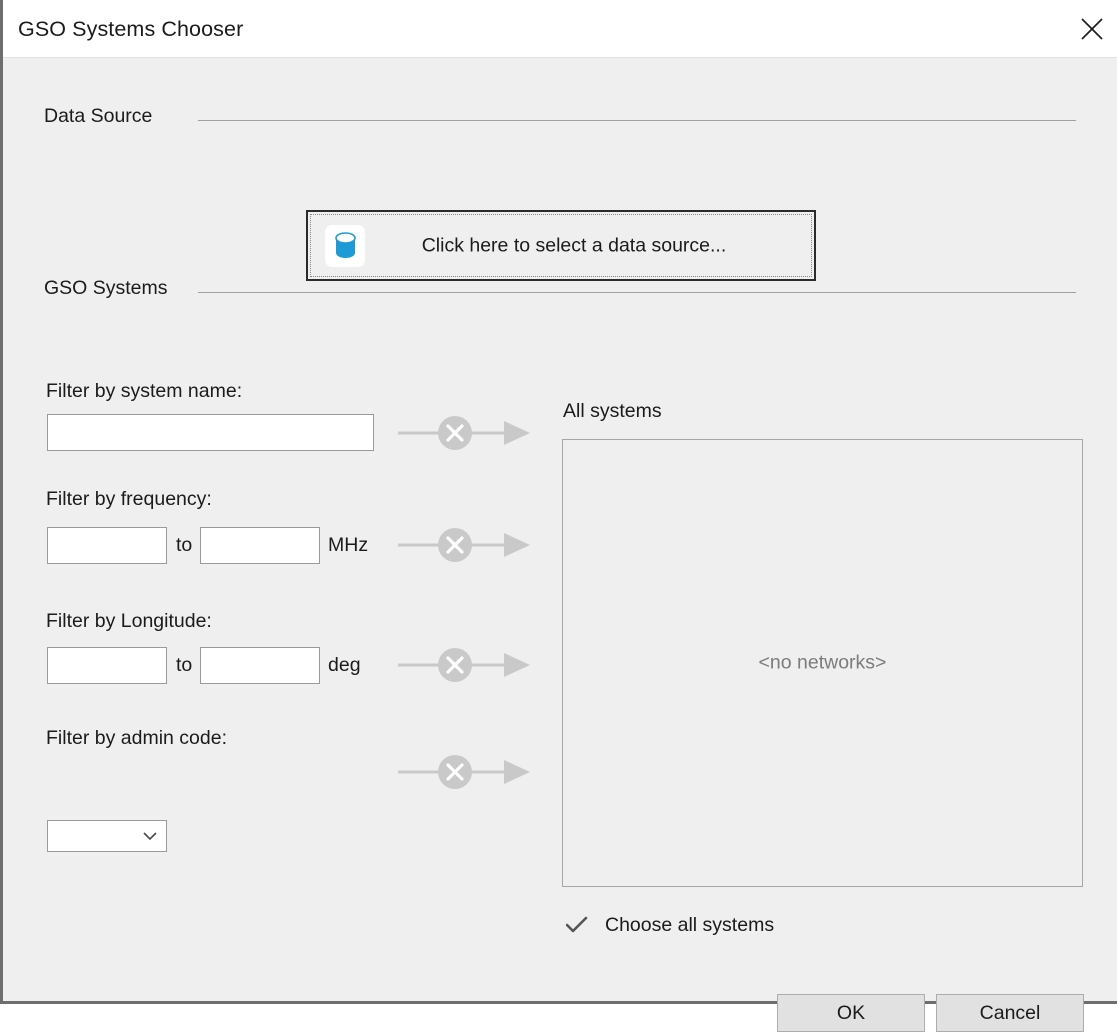 The image size is (1117, 1032). I want to click on apply-filter-frequency-button, so click(464, 545).